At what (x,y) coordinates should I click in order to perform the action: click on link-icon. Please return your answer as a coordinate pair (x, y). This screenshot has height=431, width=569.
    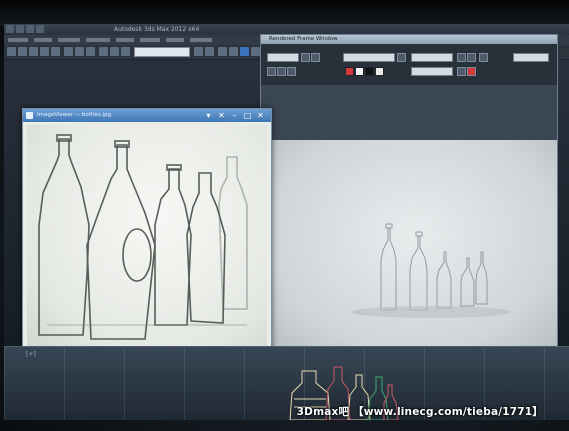
    Looking at the image, I should click on (33, 51).